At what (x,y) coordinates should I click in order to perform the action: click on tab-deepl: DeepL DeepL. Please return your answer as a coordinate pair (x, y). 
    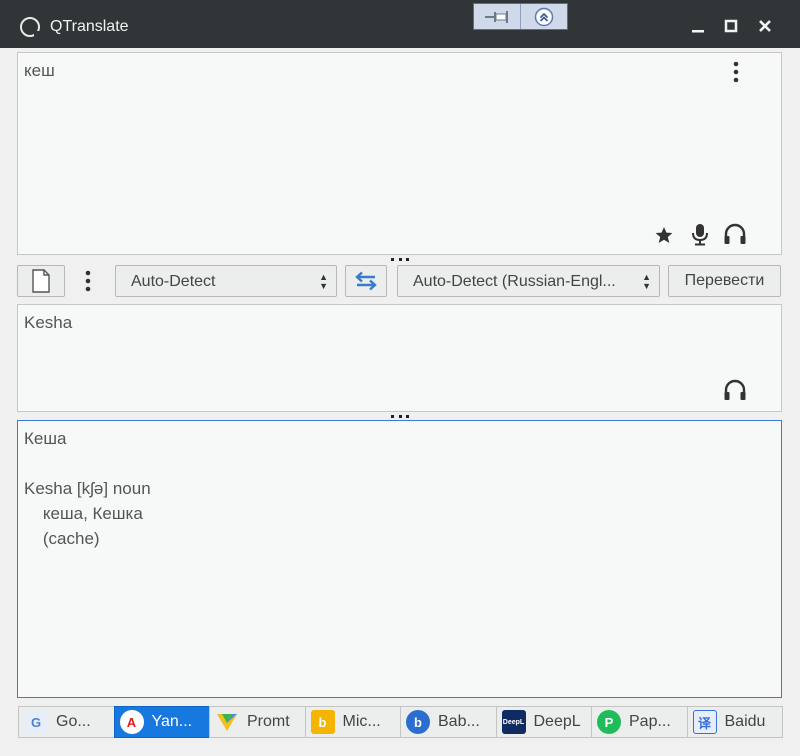
    Looking at the image, I should click on (543, 722).